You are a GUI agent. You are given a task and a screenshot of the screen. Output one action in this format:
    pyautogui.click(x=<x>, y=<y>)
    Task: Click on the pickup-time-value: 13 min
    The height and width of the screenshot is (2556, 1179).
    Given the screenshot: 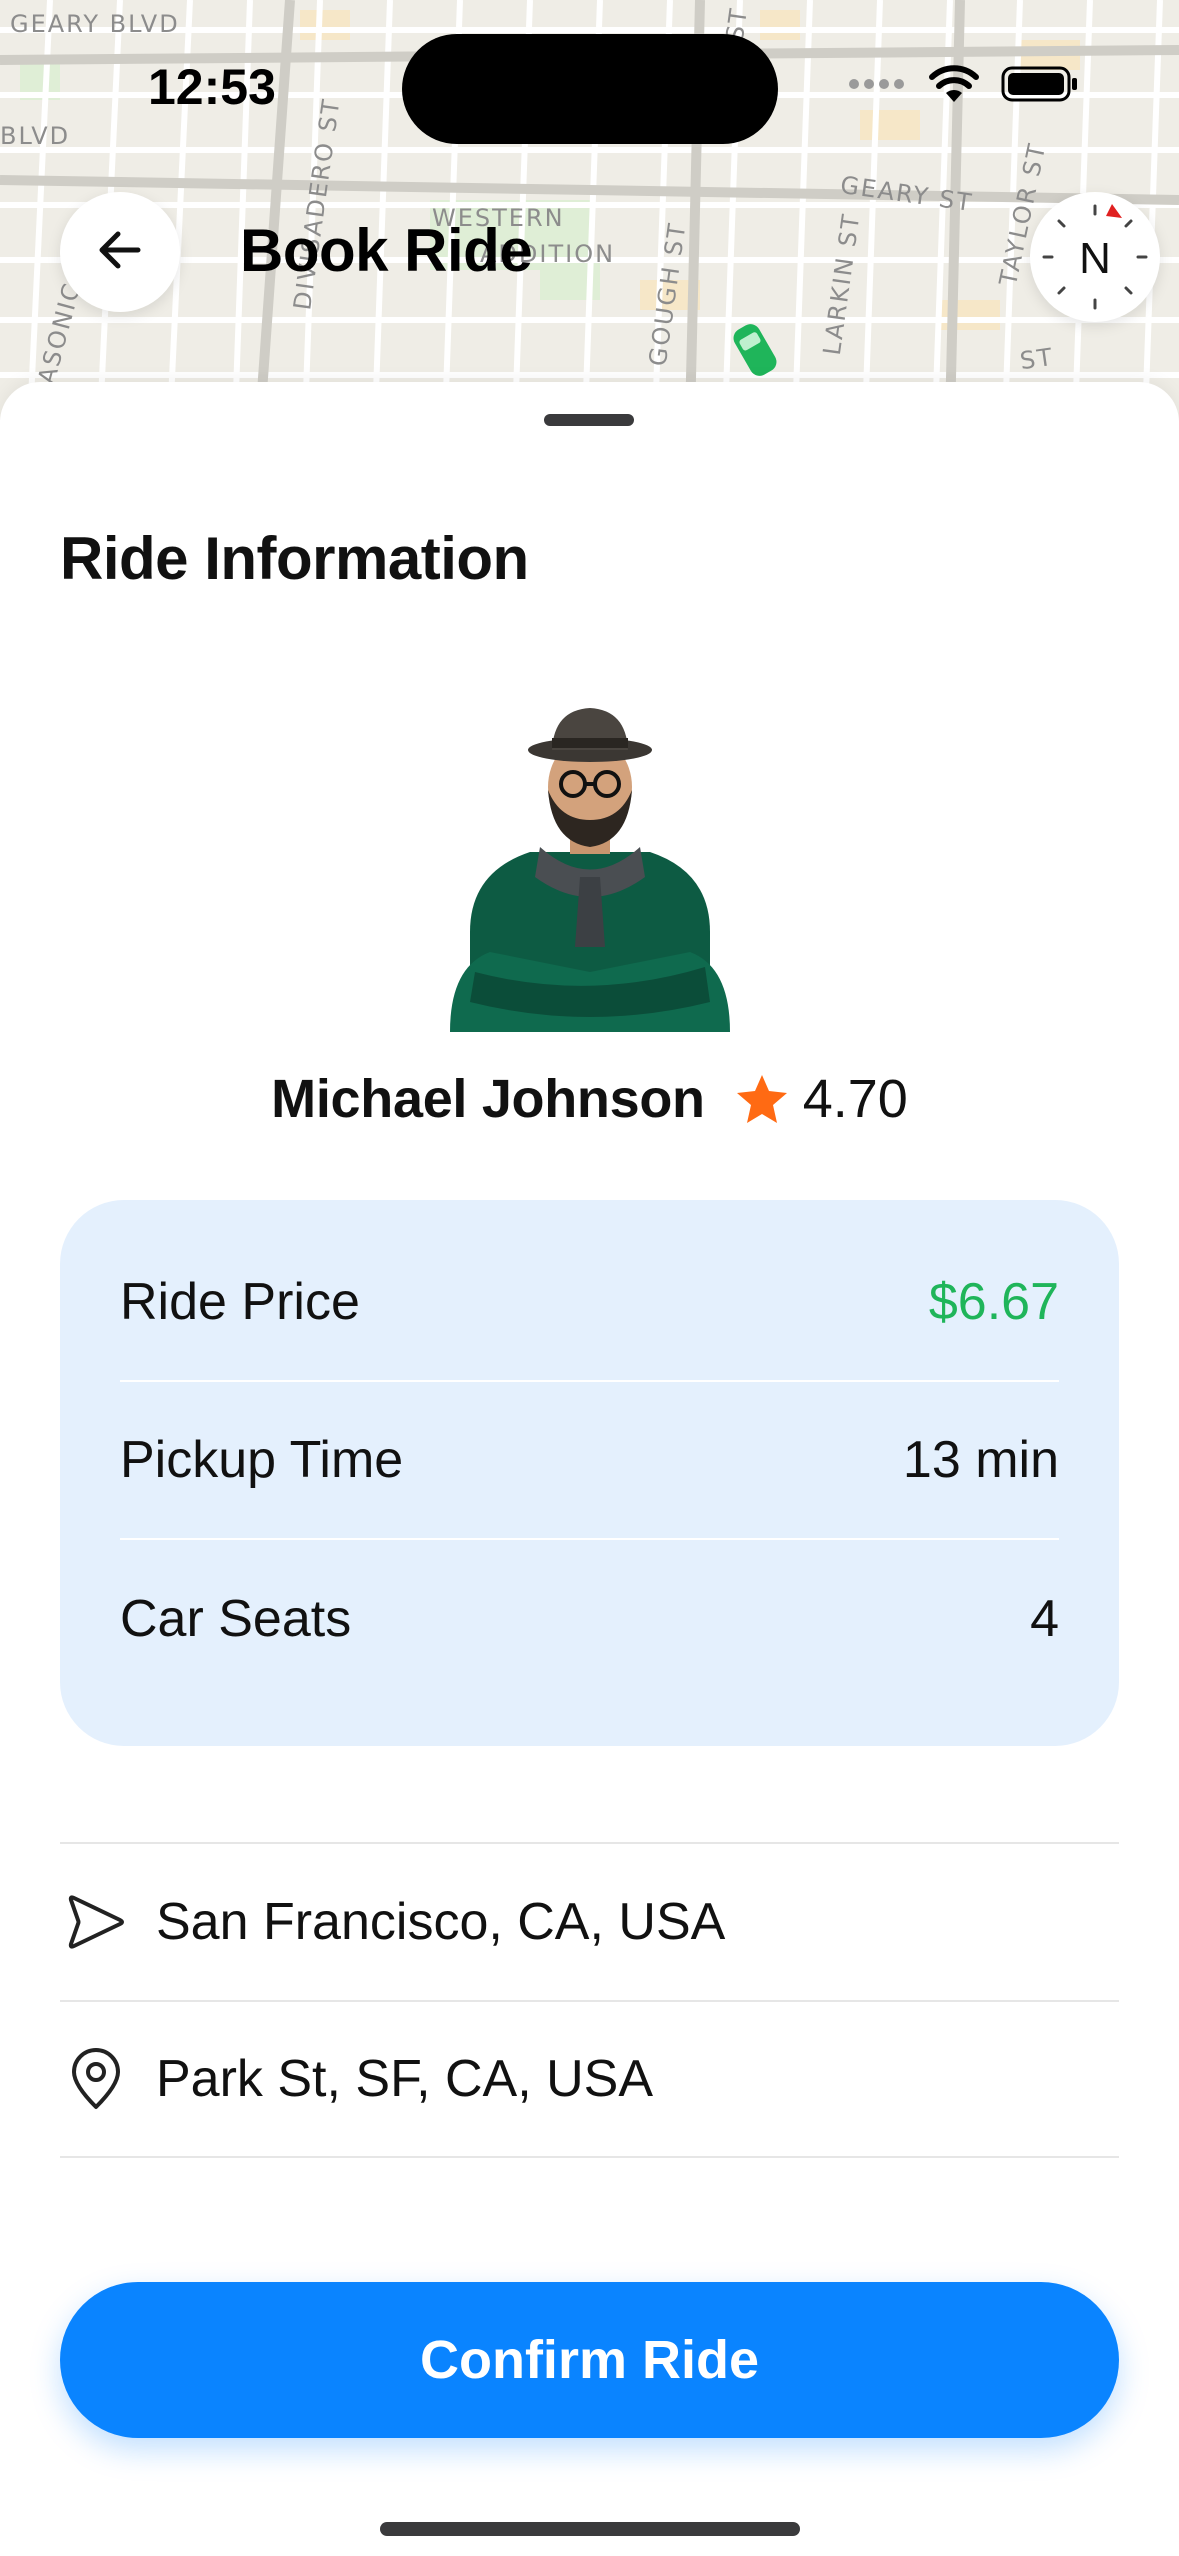 What is the action you would take?
    pyautogui.click(x=980, y=1460)
    